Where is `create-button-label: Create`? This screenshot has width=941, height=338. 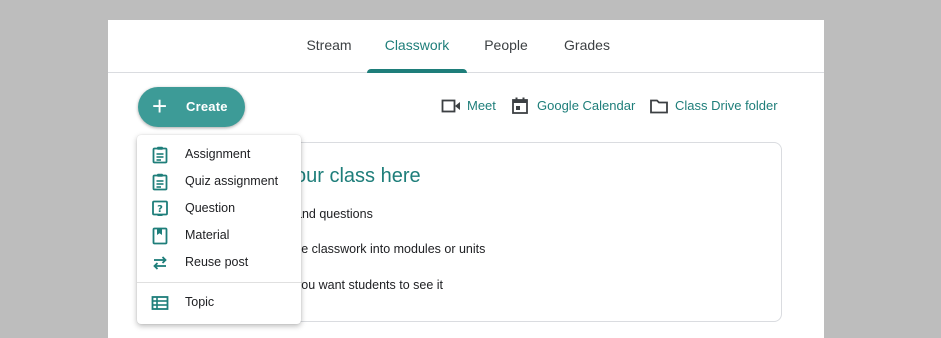
create-button-label: Create is located at coordinates (207, 106).